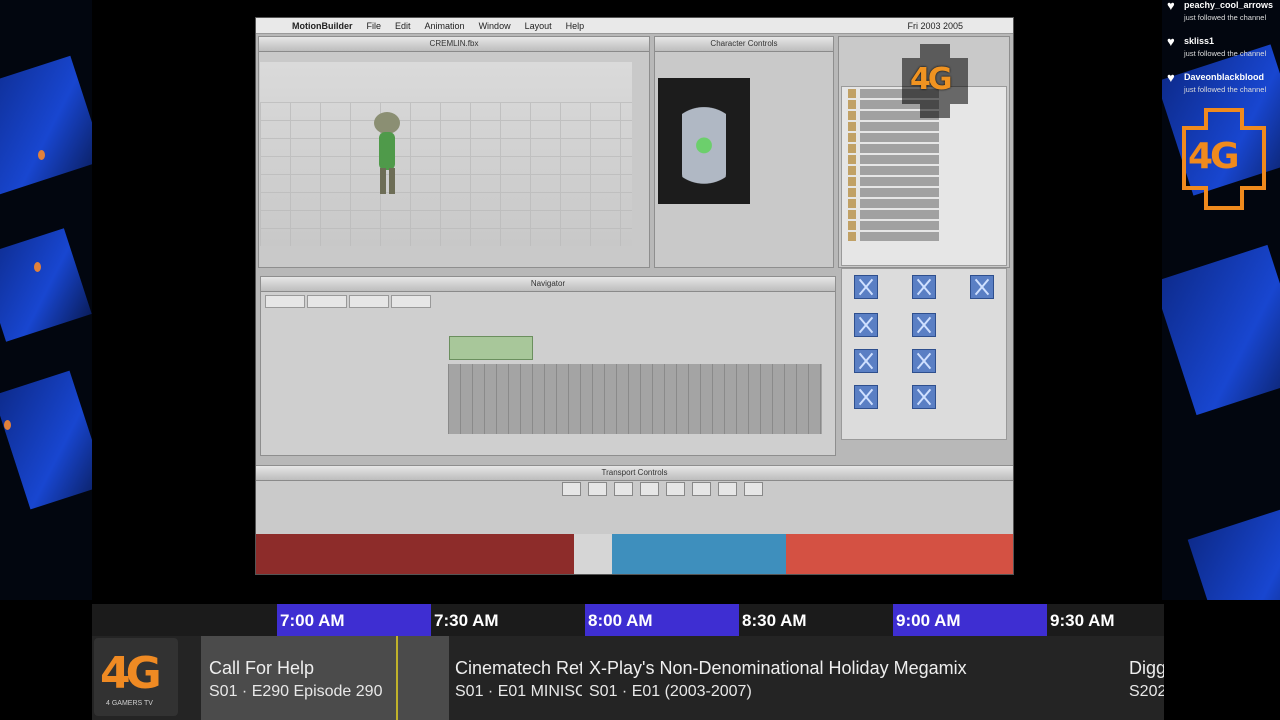 The image size is (1280, 720). Describe the element at coordinates (753, 489) in the screenshot. I see `fast-forward-button` at that location.